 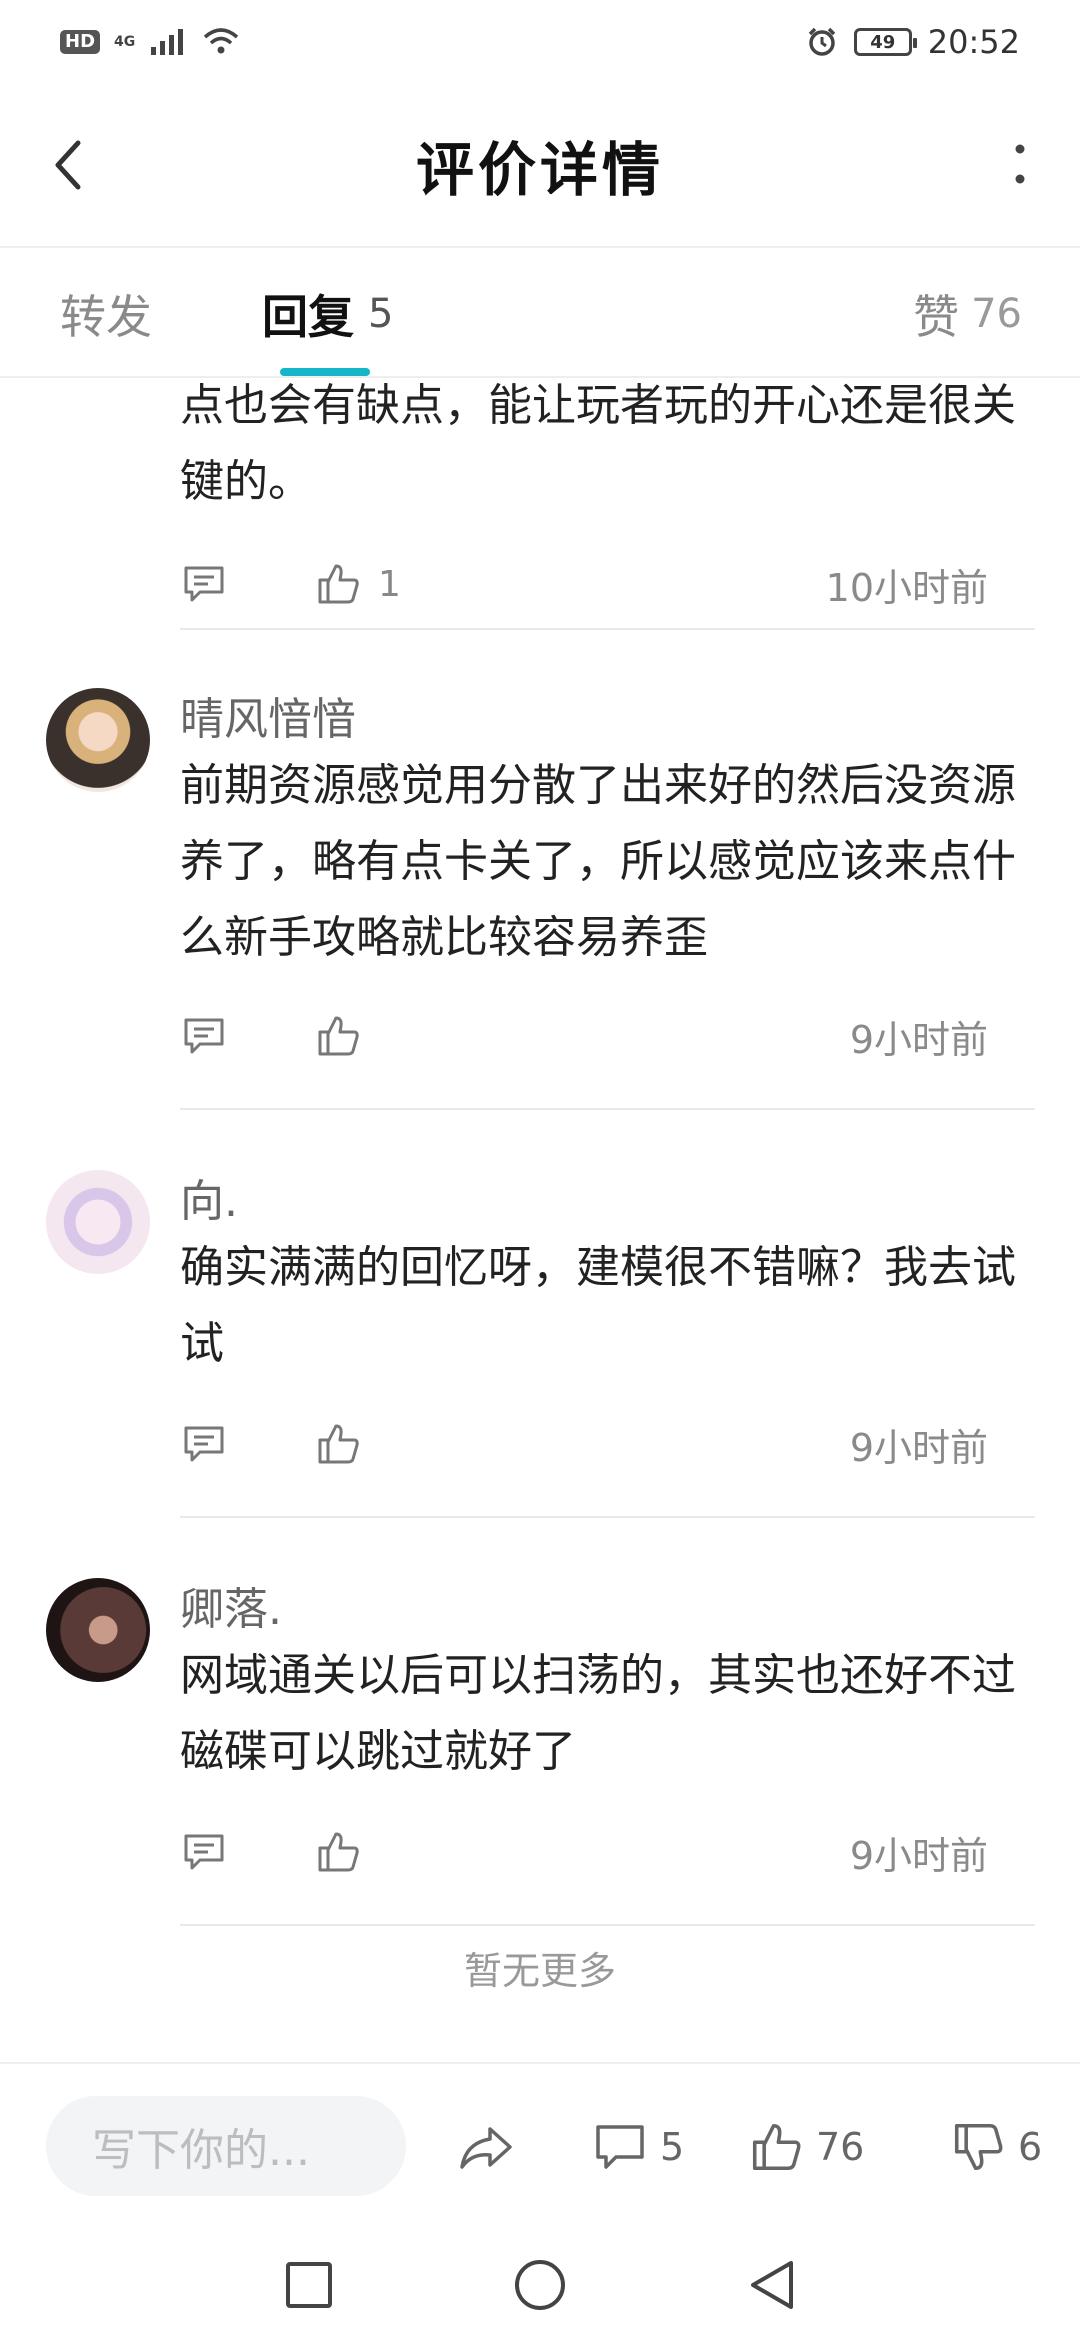 I want to click on tab-reply: 回复 5, so click(x=327, y=314).